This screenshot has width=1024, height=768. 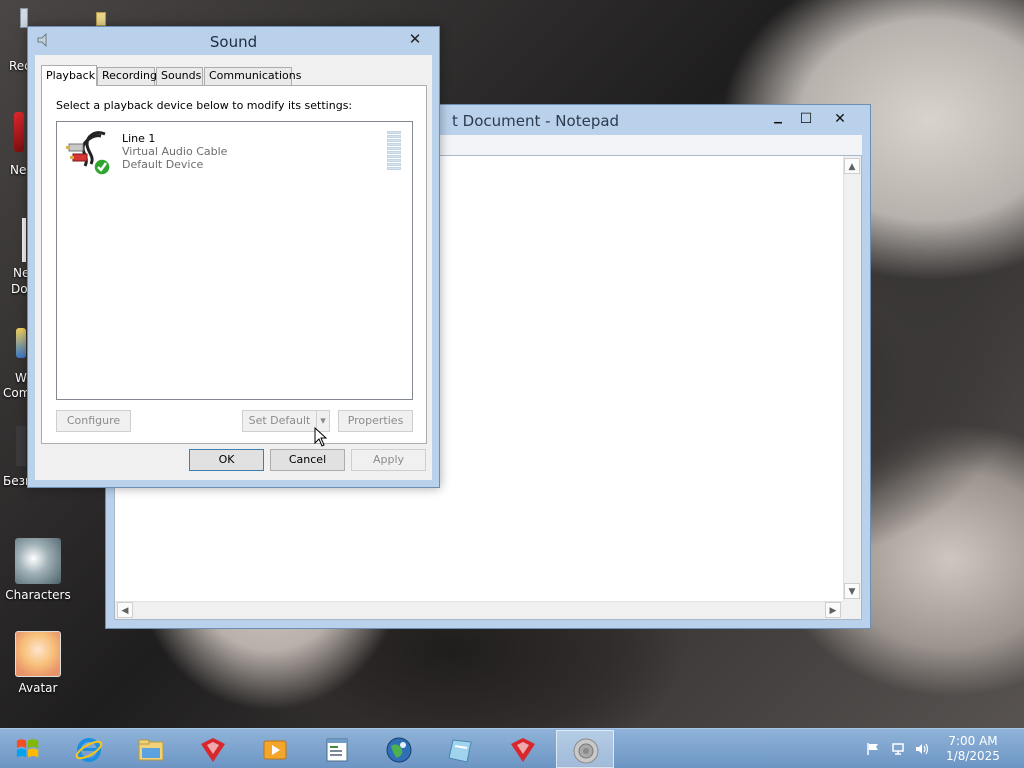 I want to click on flag-icon, so click(x=873, y=749).